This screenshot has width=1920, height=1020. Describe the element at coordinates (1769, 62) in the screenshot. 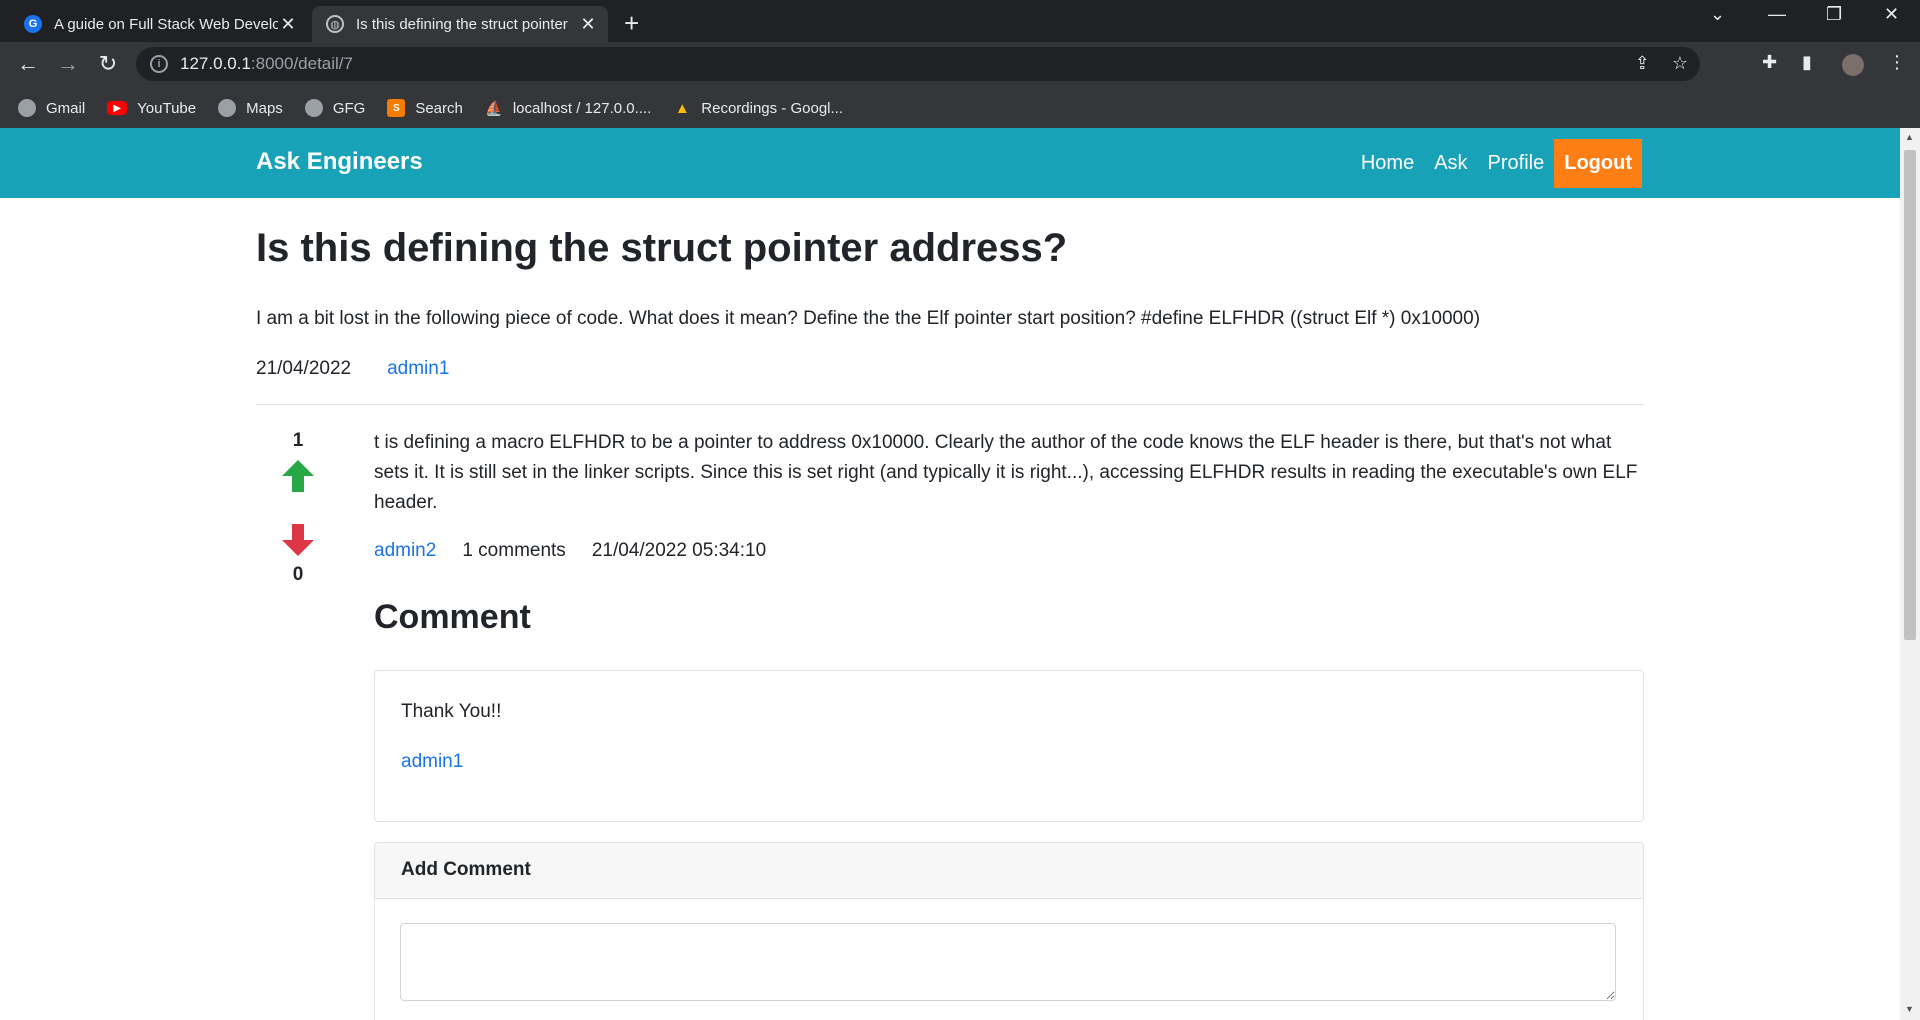

I see `extensions-icon: ✚` at that location.